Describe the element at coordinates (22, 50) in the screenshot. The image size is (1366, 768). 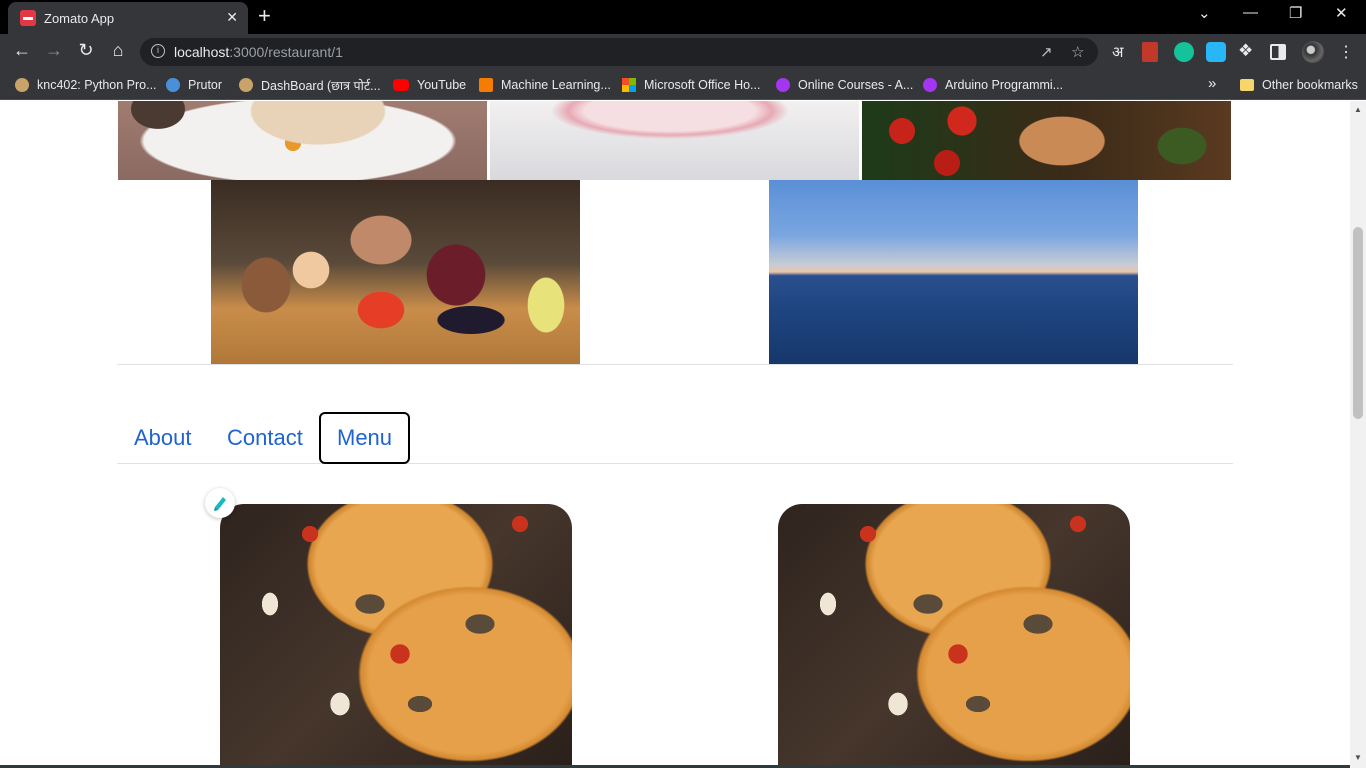
I see `back-arrow-icon: ←` at that location.